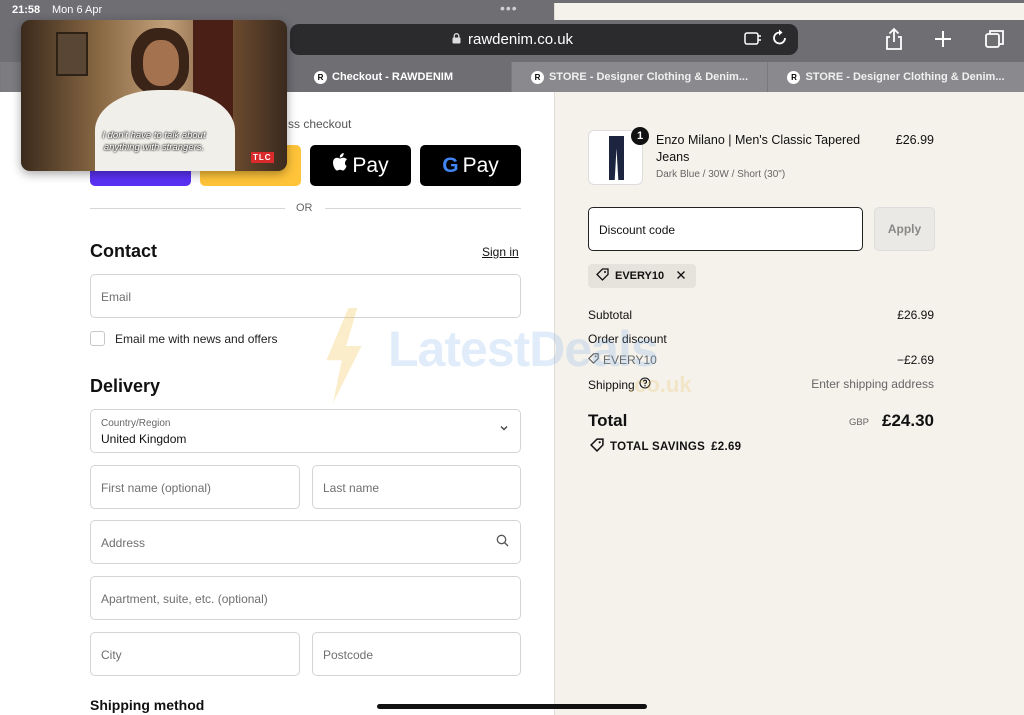 Image resolution: width=1024 pixels, height=715 pixels. I want to click on apartment-placeholder: Apartment, suite, etc. (optional), so click(184, 599).